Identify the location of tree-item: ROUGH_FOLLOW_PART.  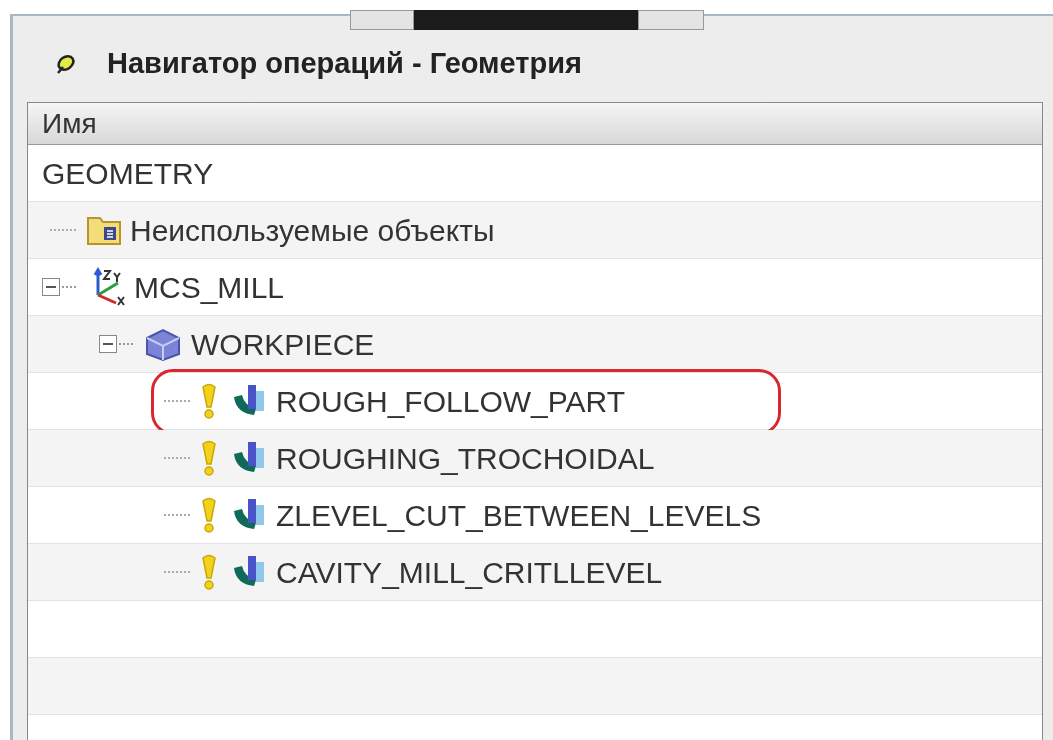
(450, 401).